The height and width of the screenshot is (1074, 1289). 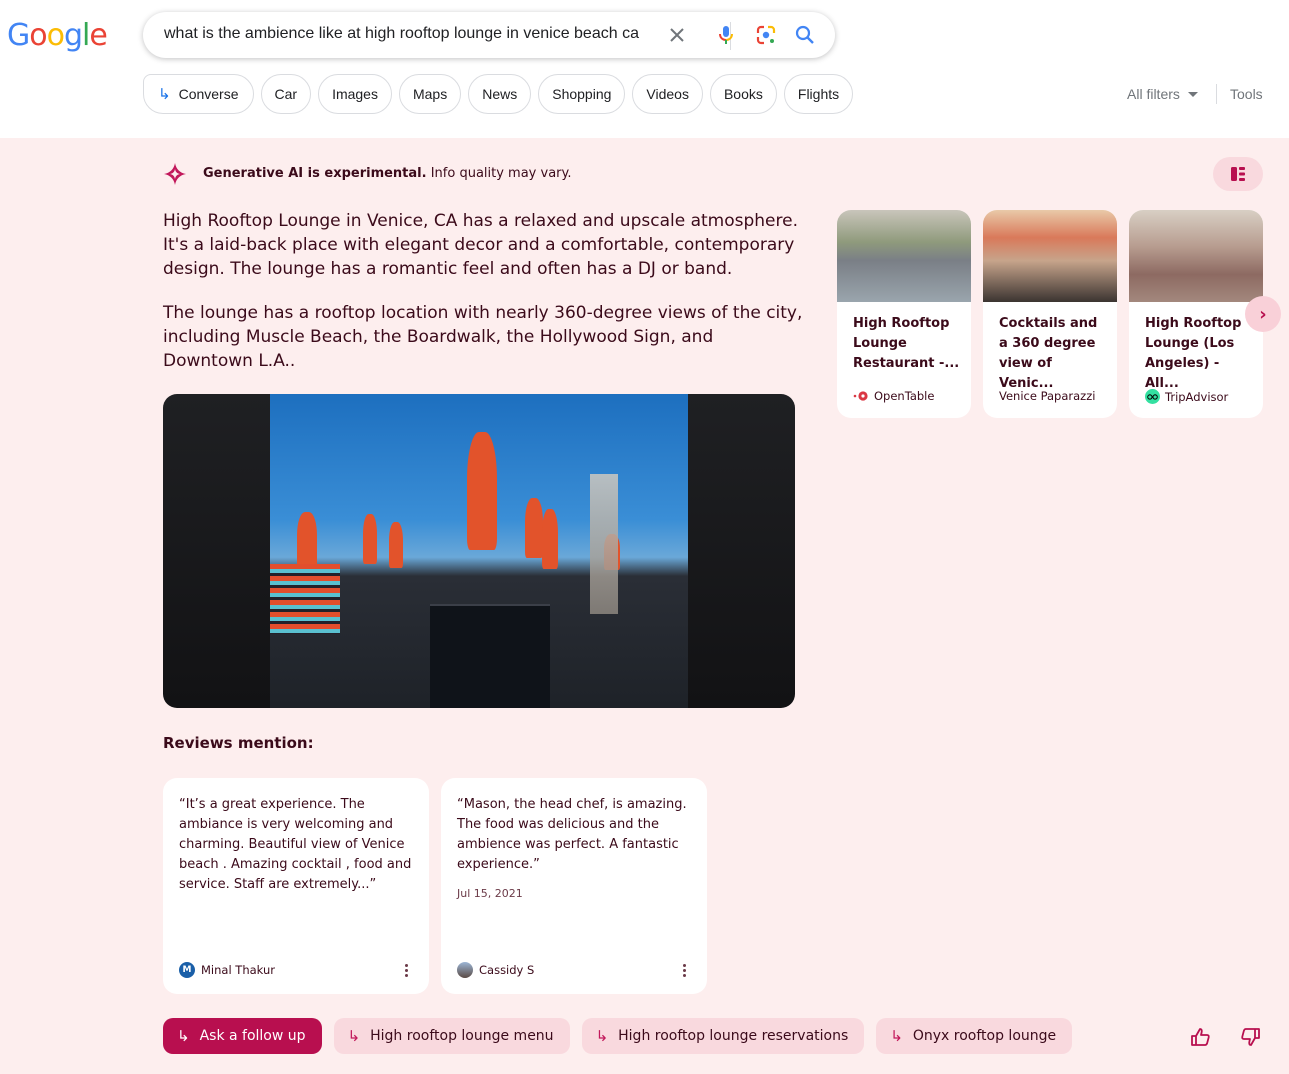 I want to click on source-site-name: OpenTable, so click(x=904, y=396).